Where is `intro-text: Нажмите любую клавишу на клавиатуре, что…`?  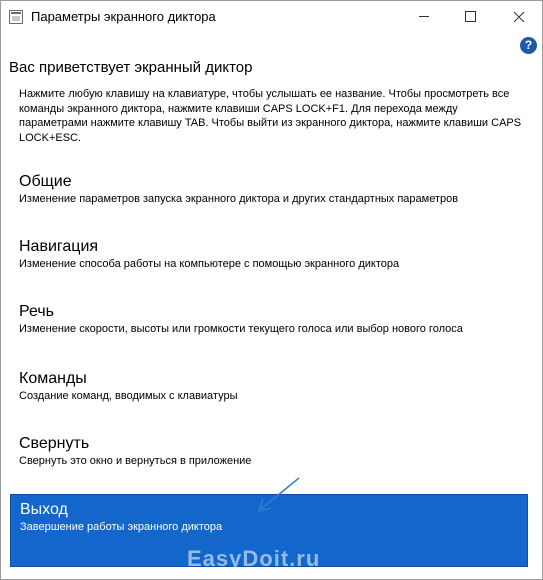
intro-text: Нажмите любую клавишу на клавиатуре, что… is located at coordinates (270, 116).